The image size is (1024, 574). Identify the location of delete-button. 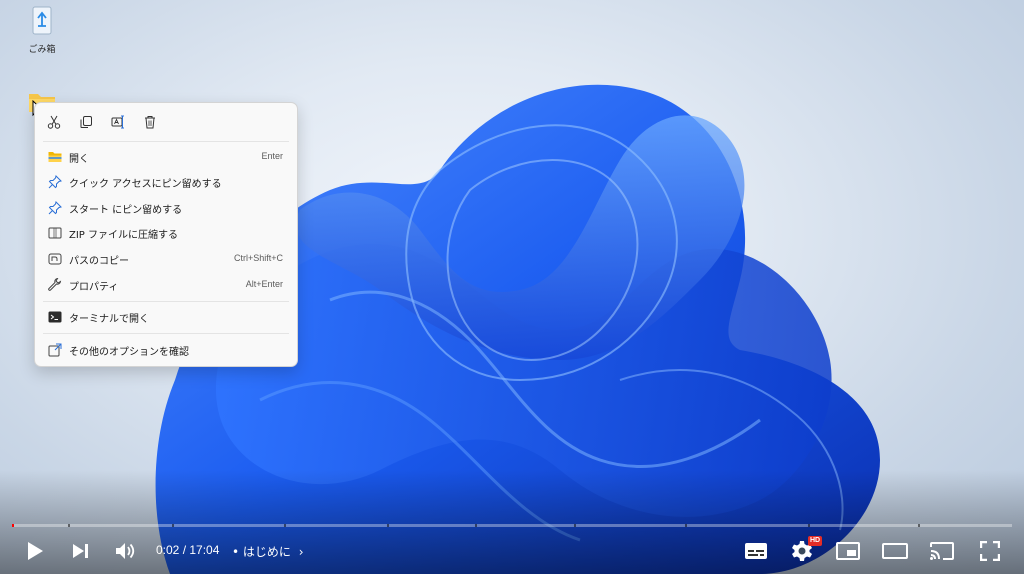
(150, 122).